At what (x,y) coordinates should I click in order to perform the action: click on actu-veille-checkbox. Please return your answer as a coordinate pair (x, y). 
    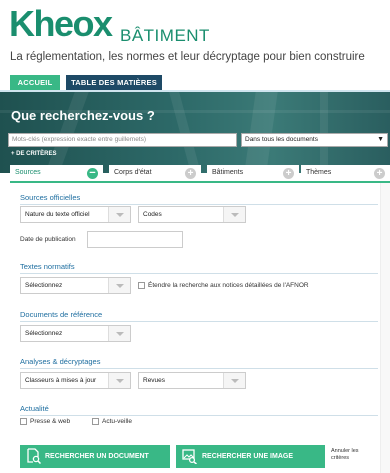
    Looking at the image, I should click on (95, 421).